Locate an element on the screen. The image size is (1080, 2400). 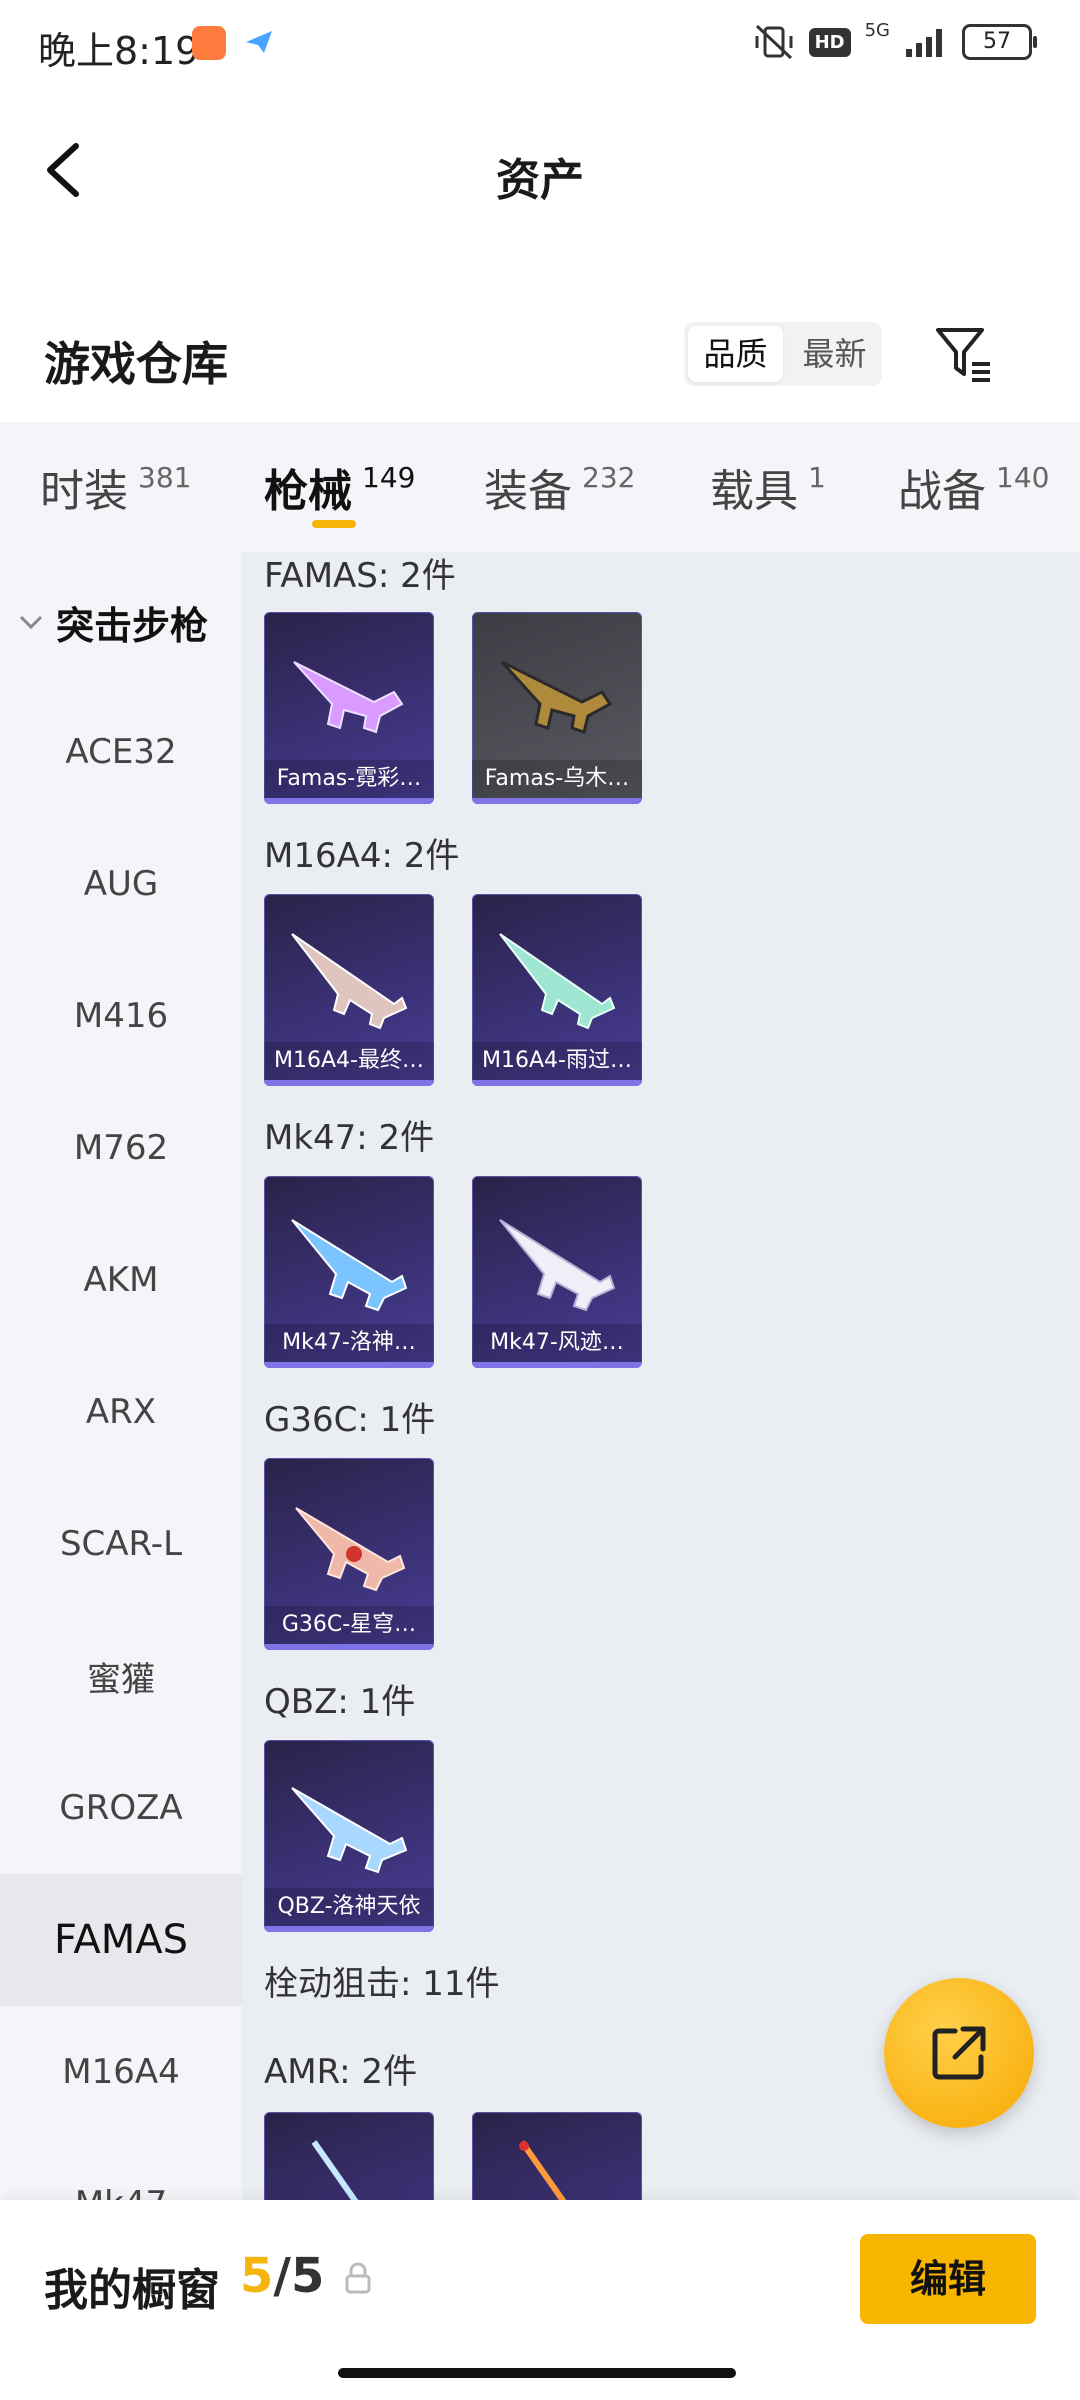
section-label: FAMAS: 2件 is located at coordinates (360, 576).